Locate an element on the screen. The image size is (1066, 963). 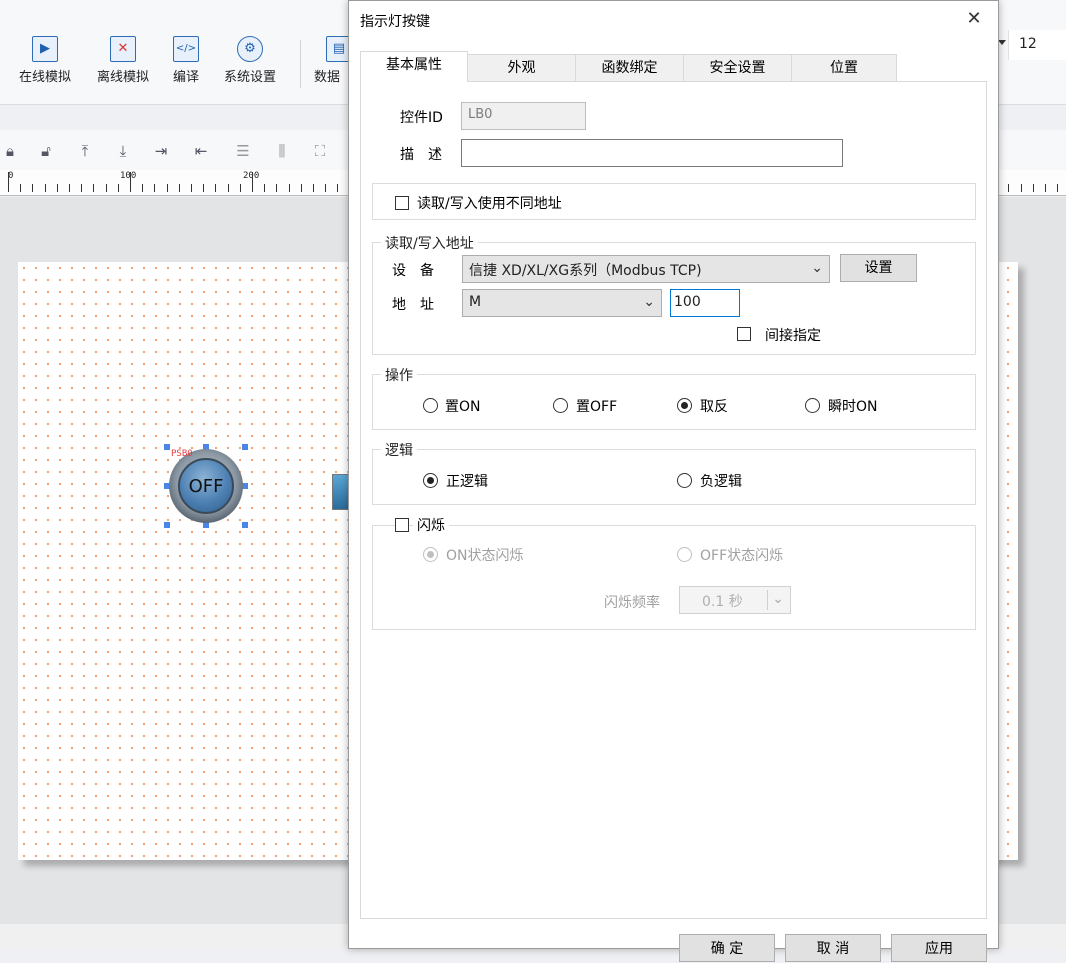
address-type-select: M ⌄ is located at coordinates (562, 303).